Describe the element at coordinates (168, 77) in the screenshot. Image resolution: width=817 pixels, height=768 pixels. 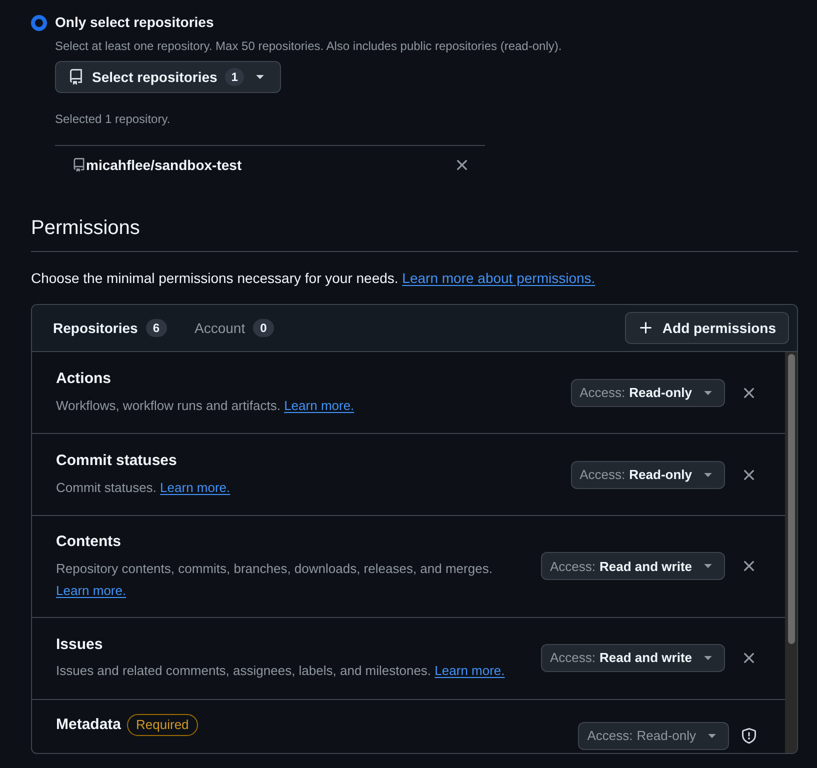
I see `select-repositories-button: Select repositories 1` at that location.